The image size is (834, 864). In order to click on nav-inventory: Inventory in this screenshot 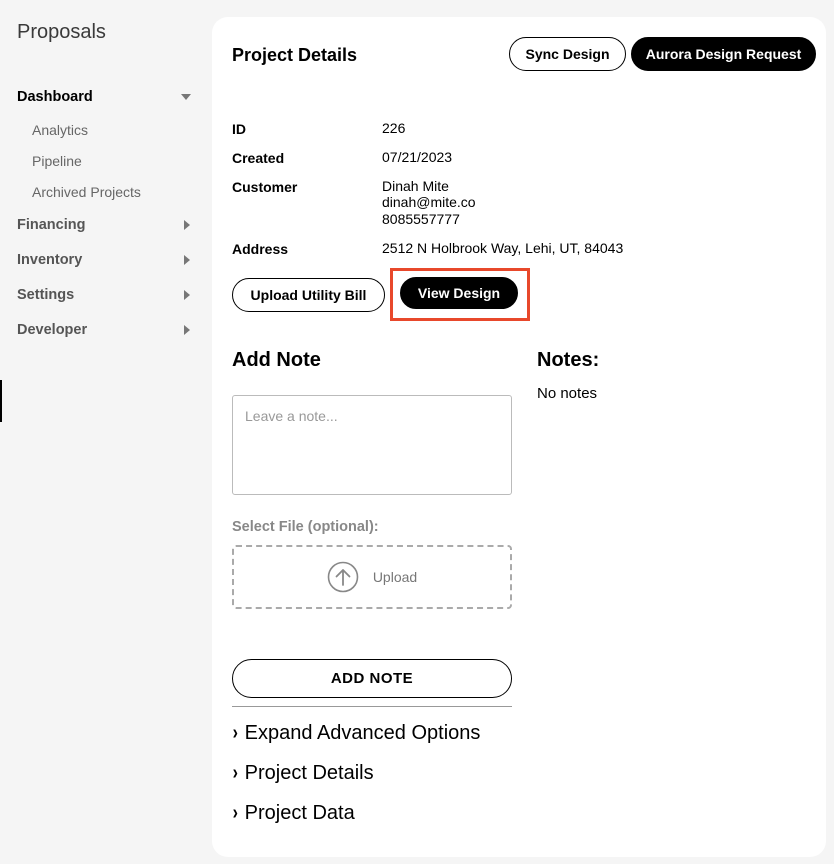, I will do `click(106, 260)`.